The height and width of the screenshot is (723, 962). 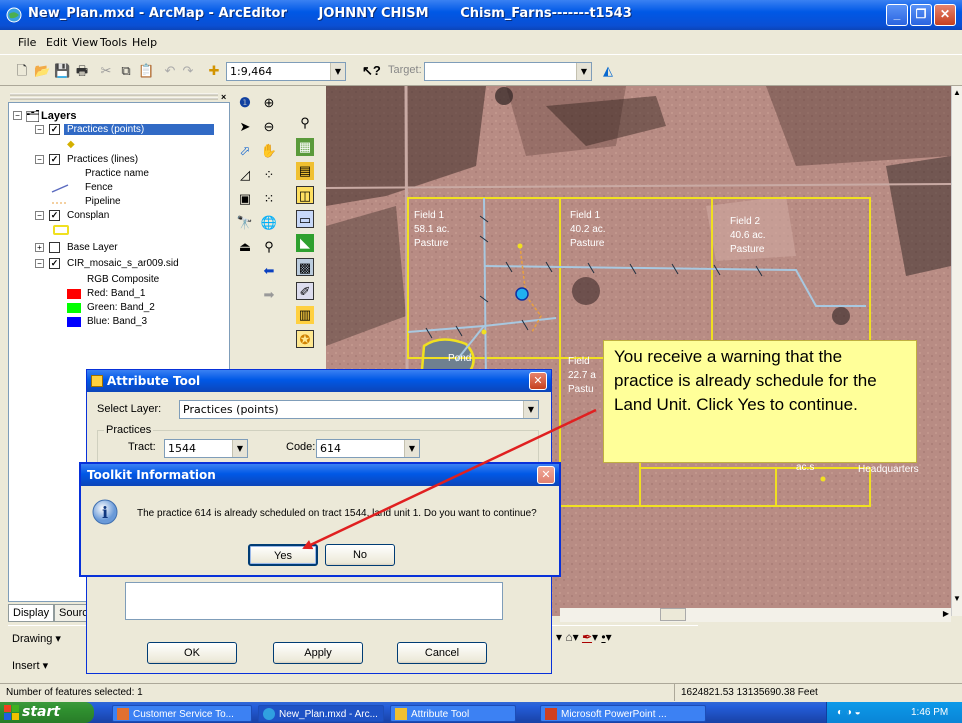 I want to click on fixed-zoom-out-icon: ⁙, so click(x=269, y=199).